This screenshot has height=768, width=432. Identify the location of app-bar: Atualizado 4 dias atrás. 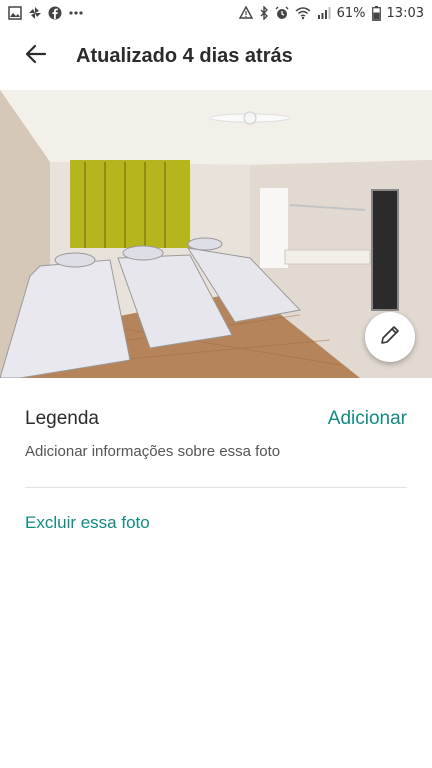
(216, 56).